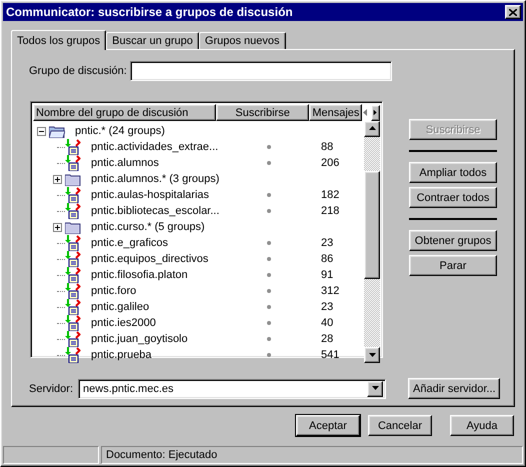 This screenshot has height=467, width=526. Describe the element at coordinates (327, 147) in the screenshot. I see `message-count: 88` at that location.